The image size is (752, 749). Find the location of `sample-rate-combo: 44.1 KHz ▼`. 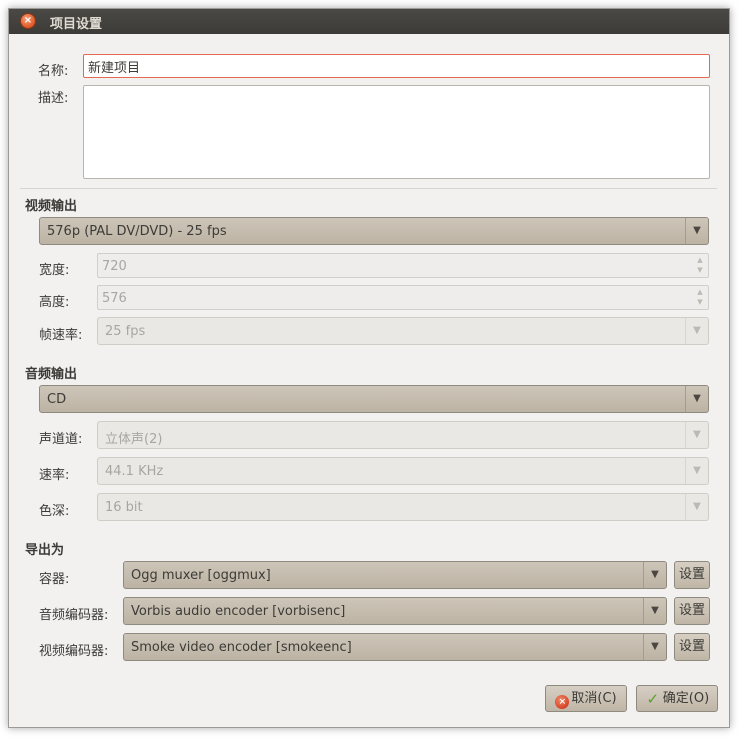

sample-rate-combo: 44.1 KHz ▼ is located at coordinates (403, 471).